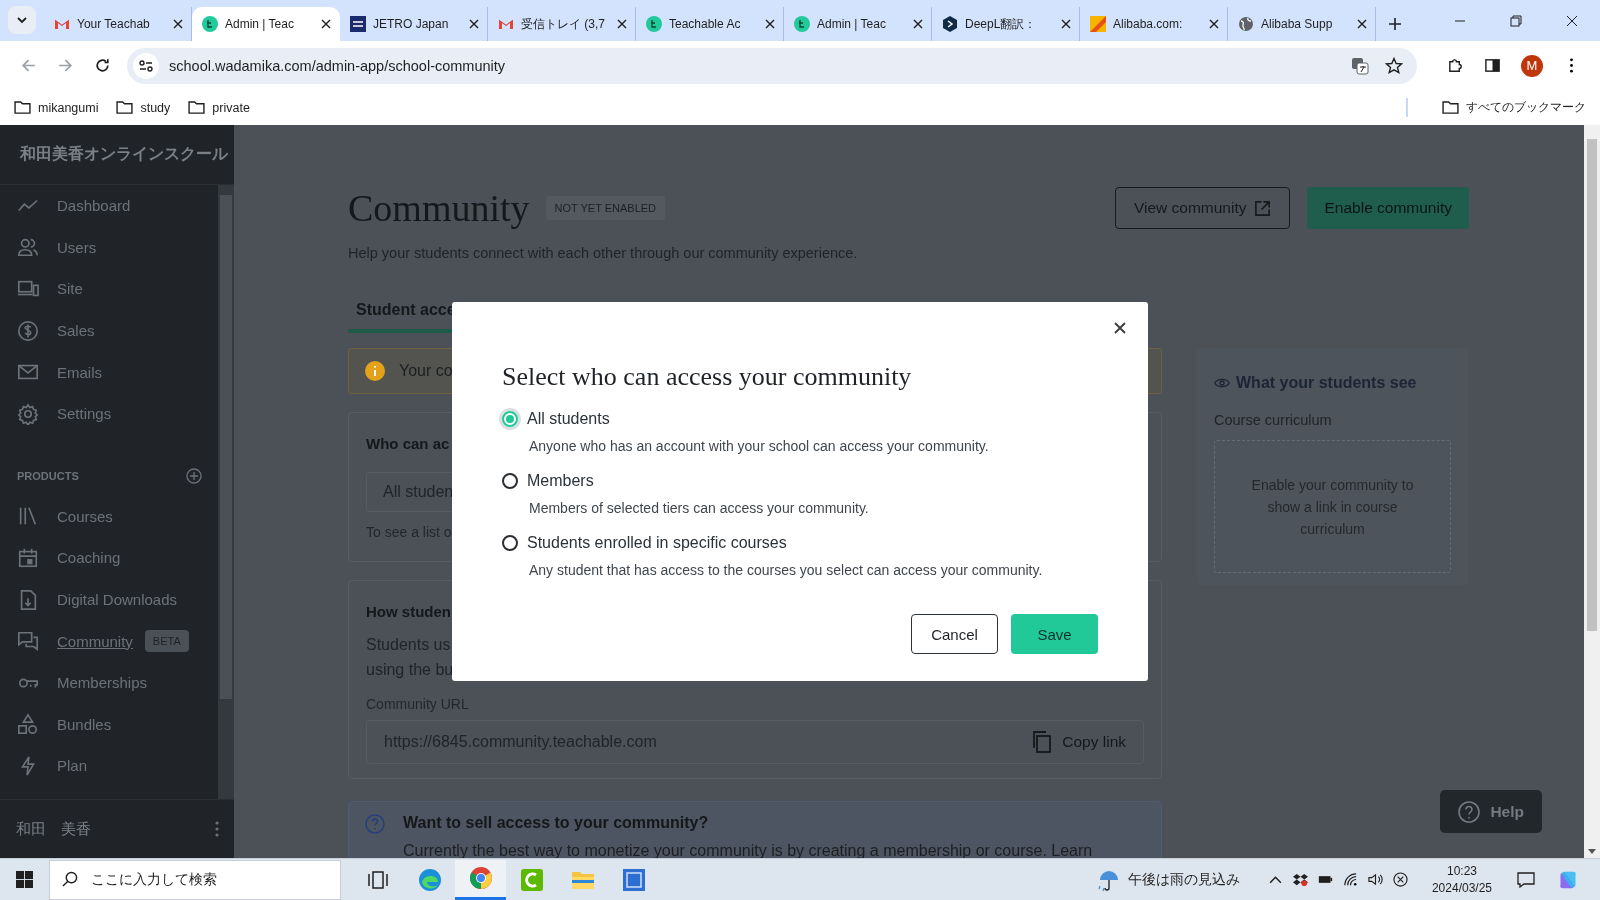 This screenshot has width=1600, height=900. Describe the element at coordinates (759, 446) in the screenshot. I see `option-description: Anyone who has an account with your school can access your community.` at that location.